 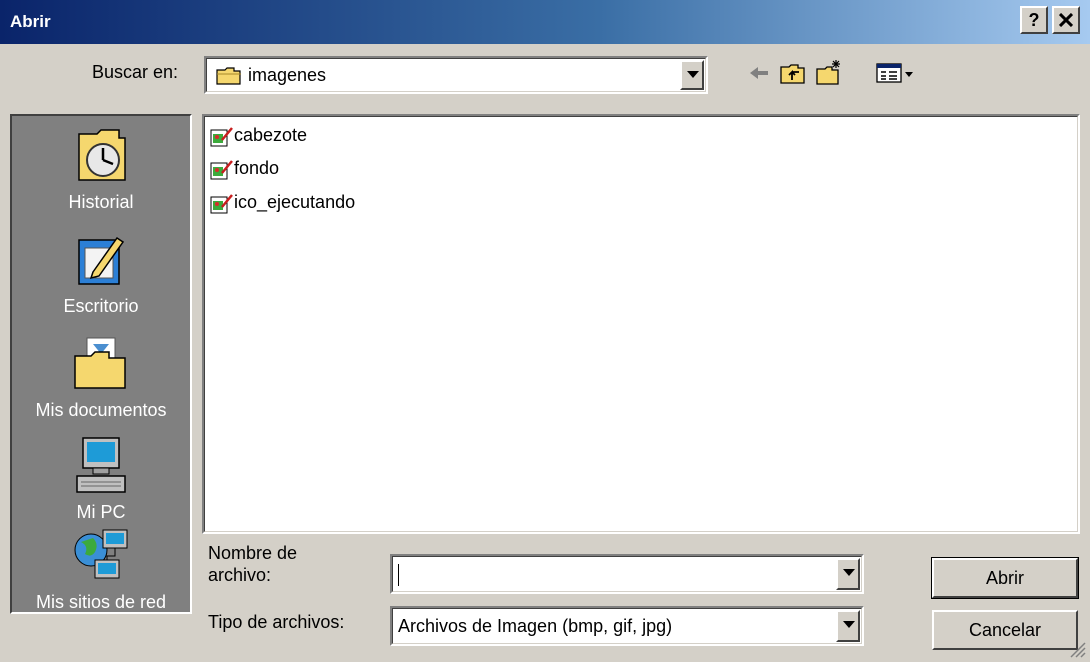 I want to click on close-icon, so click(x=1066, y=20).